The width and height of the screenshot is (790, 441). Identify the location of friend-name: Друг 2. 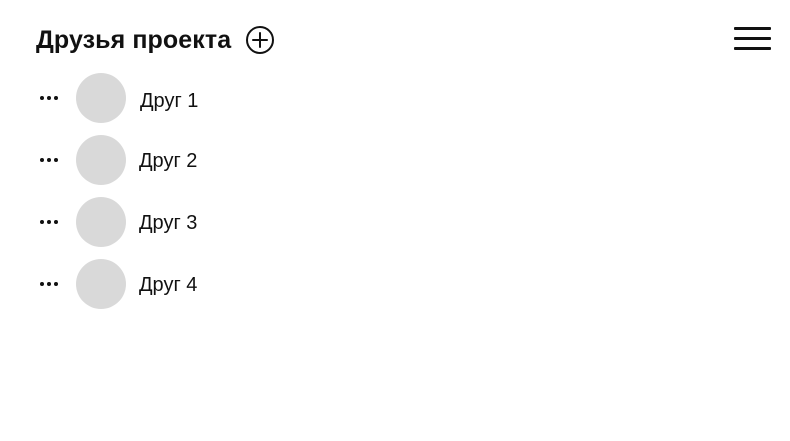
(168, 161).